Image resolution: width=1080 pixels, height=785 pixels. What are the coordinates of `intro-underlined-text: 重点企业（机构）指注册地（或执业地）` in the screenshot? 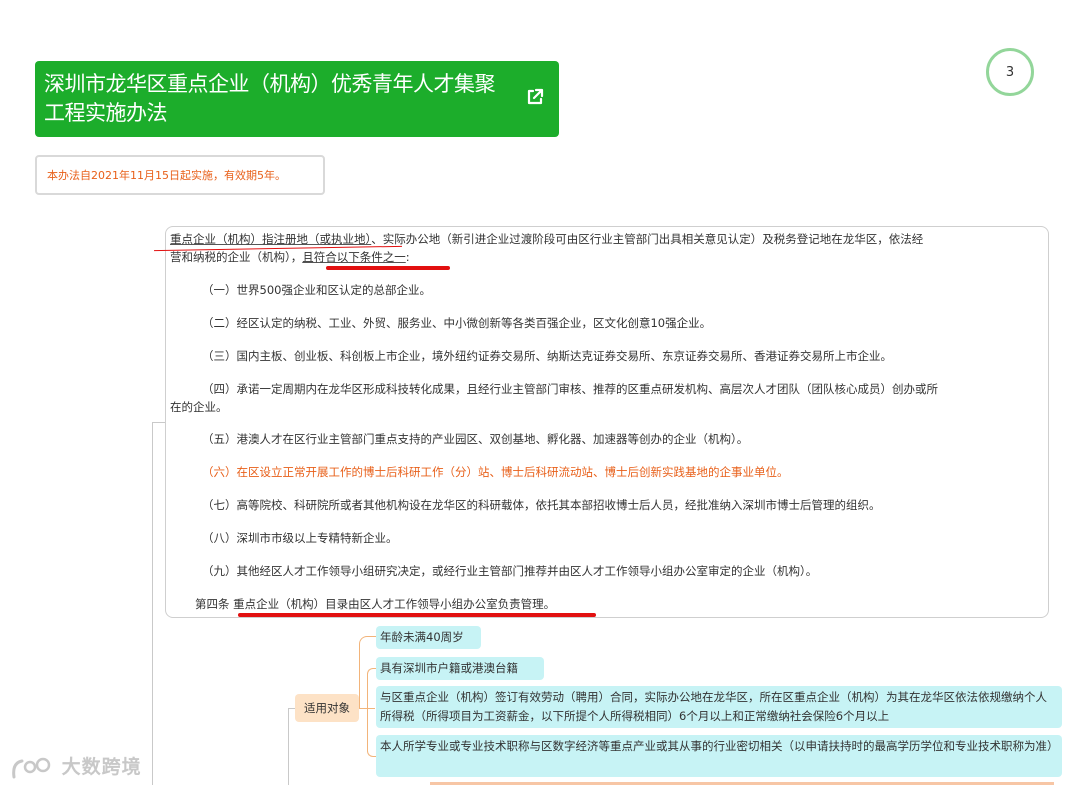 It's located at (271, 239).